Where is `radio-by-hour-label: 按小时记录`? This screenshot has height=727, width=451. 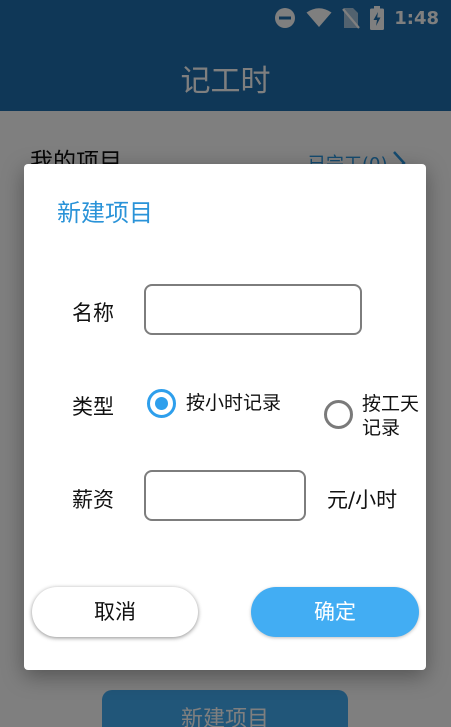 radio-by-hour-label: 按小时记录 is located at coordinates (234, 403).